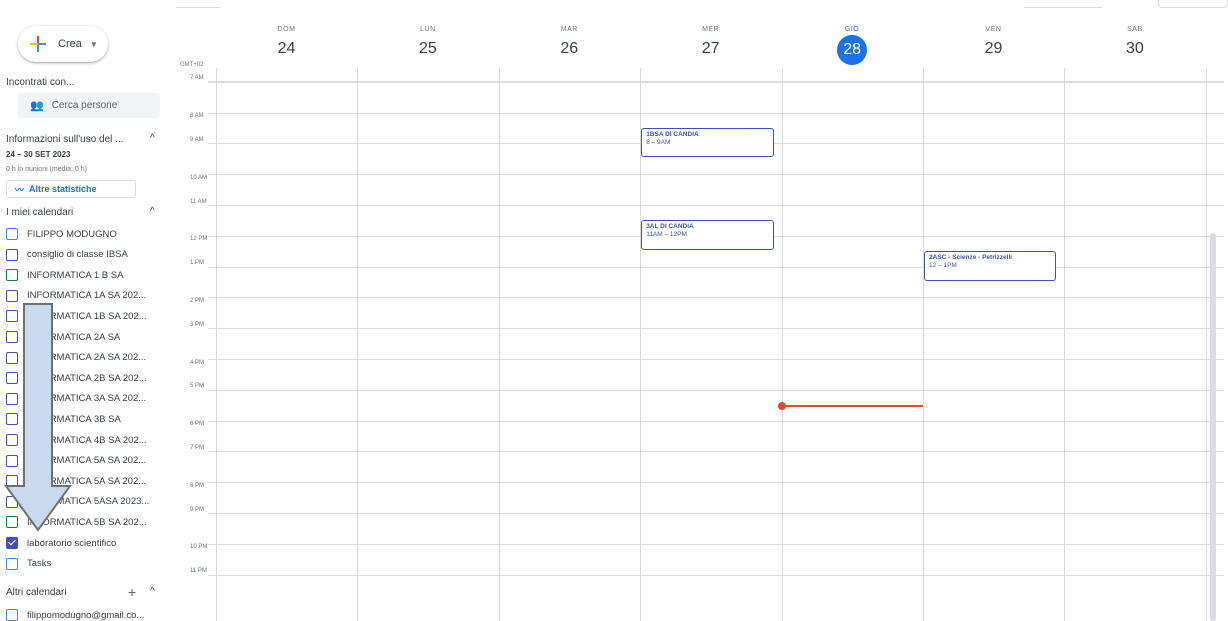  What do you see at coordinates (192, 65) in the screenshot?
I see `timezone-label: GMT+02` at bounding box center [192, 65].